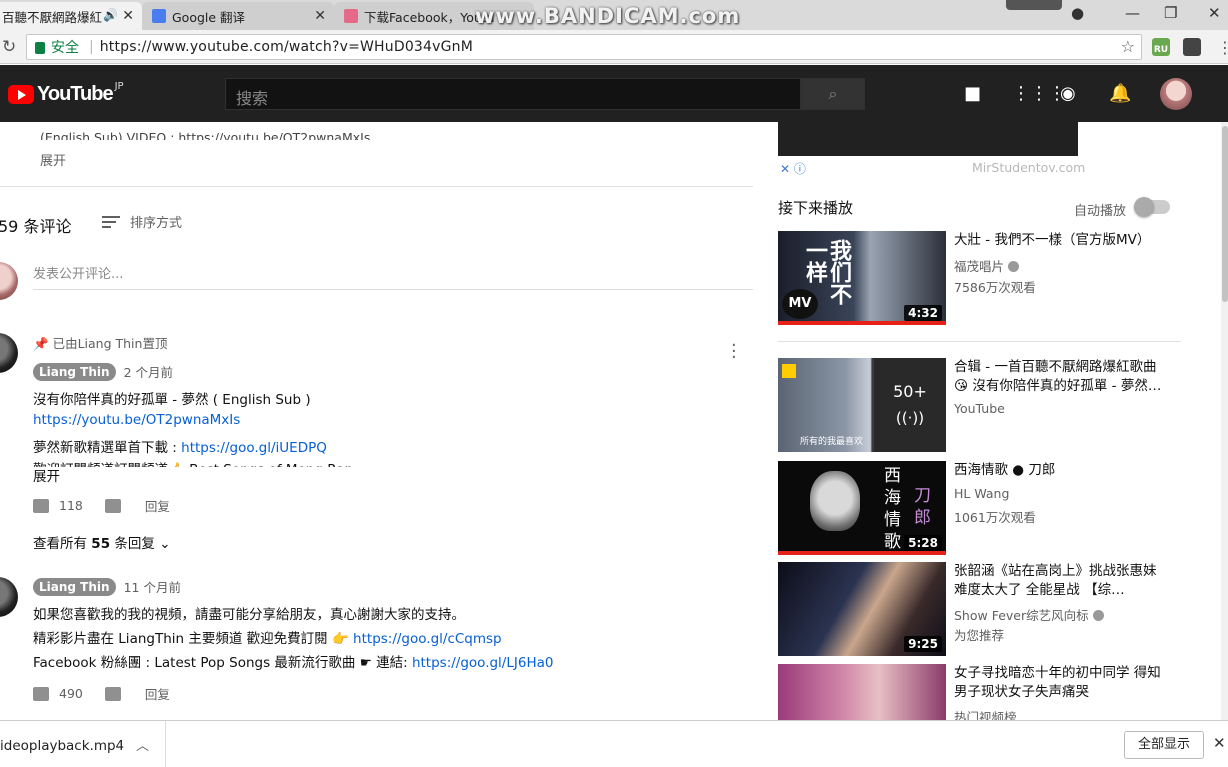 The height and width of the screenshot is (767, 1228). What do you see at coordinates (1077, 13) in the screenshot?
I see `profile-icon: ●` at bounding box center [1077, 13].